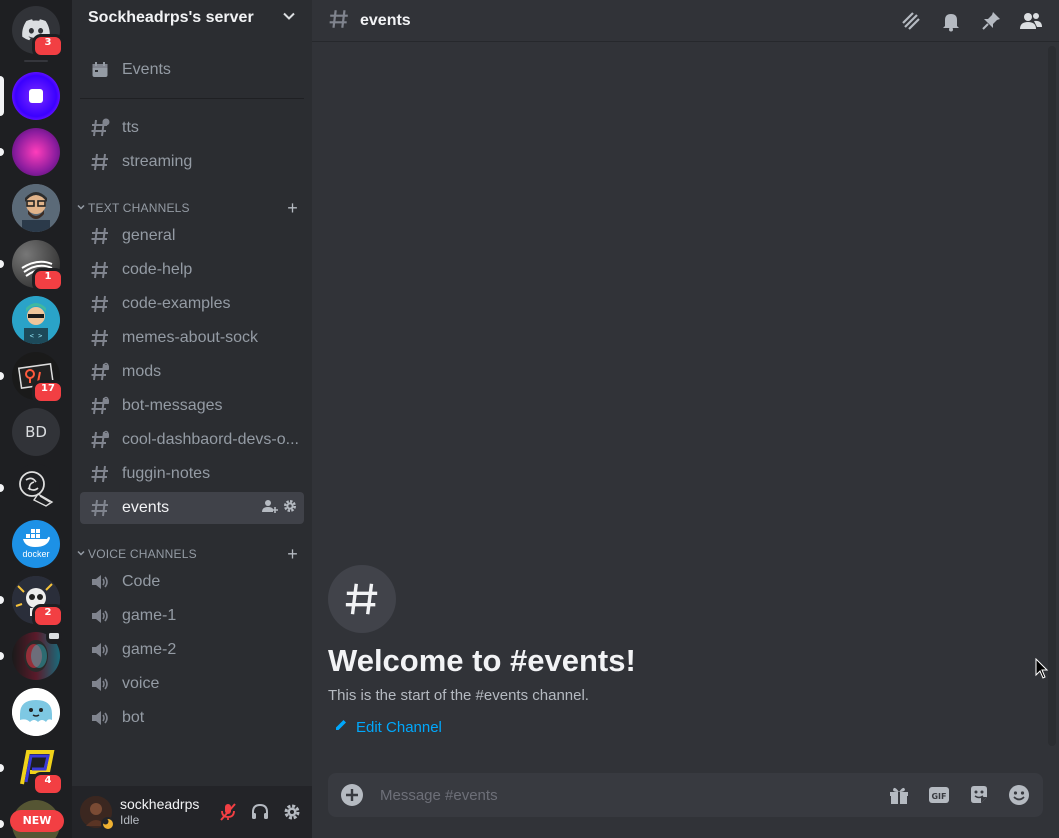  What do you see at coordinates (192, 582) in the screenshot?
I see `voice-channel-item: Code` at bounding box center [192, 582].